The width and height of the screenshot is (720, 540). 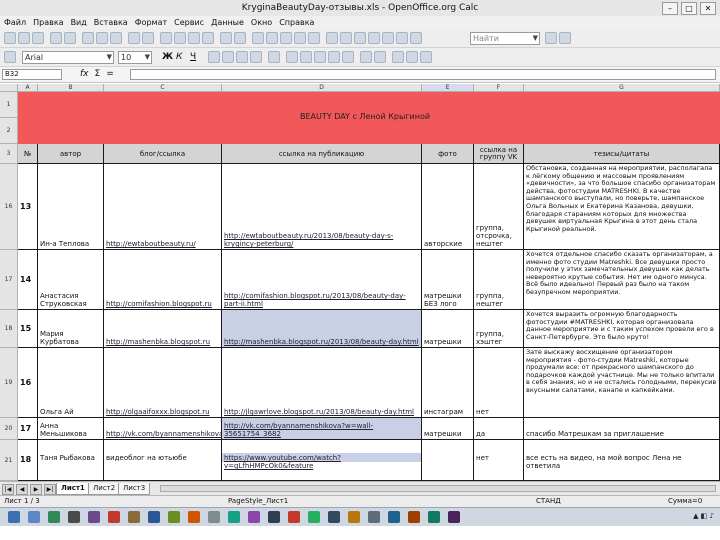 I want to click on menu-data: Данные, so click(x=227, y=22).